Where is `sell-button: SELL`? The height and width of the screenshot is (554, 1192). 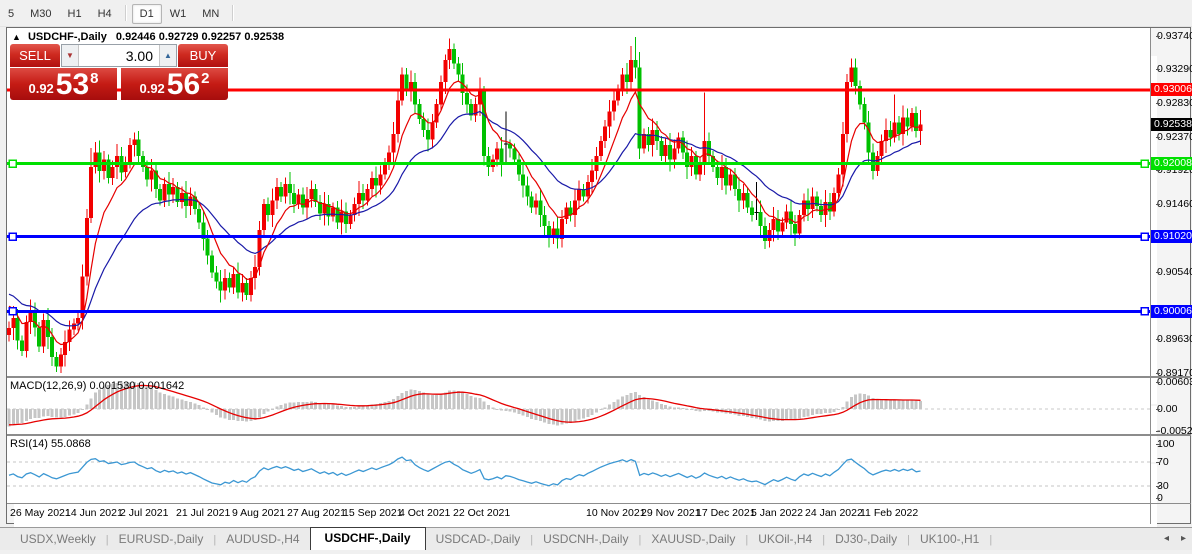 sell-button: SELL is located at coordinates (35, 55).